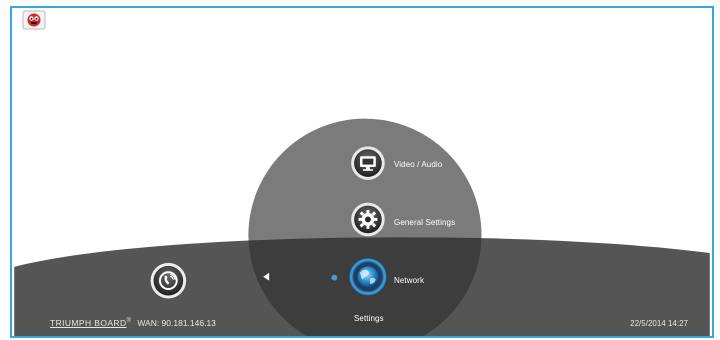 This screenshot has width=720, height=340. What do you see at coordinates (370, 280) in the screenshot?
I see `network-button` at bounding box center [370, 280].